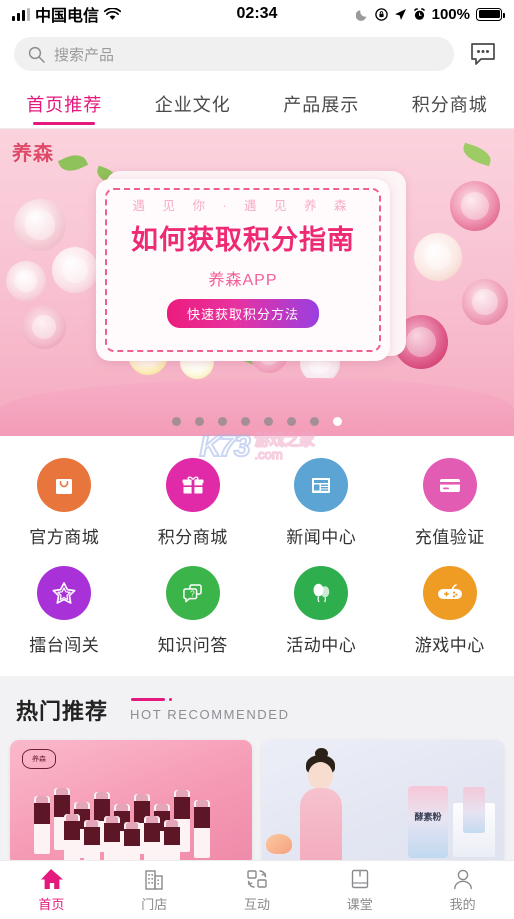 This screenshot has width=514, height=919. Describe the element at coordinates (321, 537) in the screenshot. I see `grid-item-label: 新闻中心` at that location.